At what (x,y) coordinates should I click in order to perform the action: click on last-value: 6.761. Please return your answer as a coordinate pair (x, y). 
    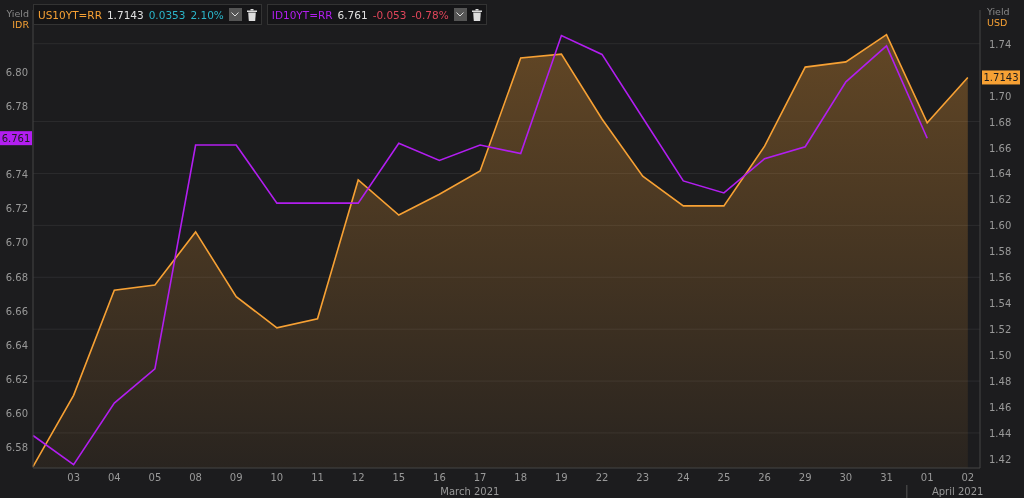
    Looking at the image, I should click on (352, 14).